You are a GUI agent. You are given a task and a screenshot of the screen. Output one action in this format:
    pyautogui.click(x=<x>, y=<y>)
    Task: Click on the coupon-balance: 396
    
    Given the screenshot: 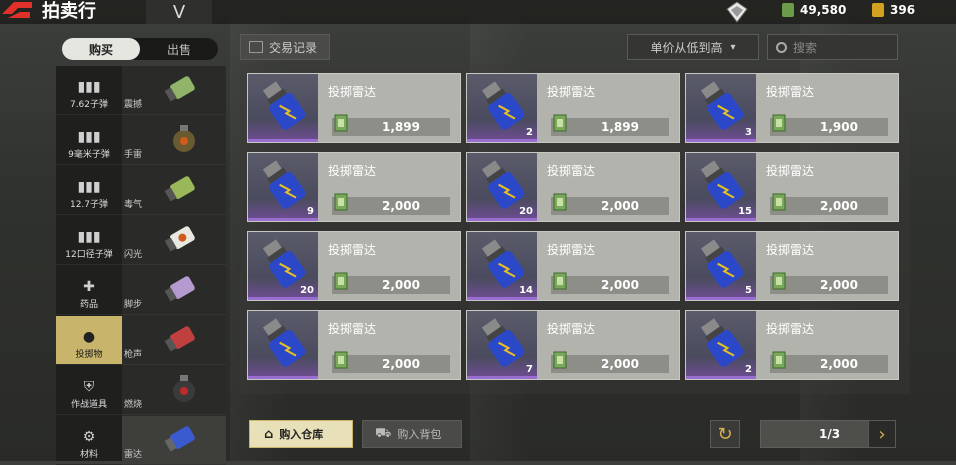 What is the action you would take?
    pyautogui.click(x=893, y=10)
    